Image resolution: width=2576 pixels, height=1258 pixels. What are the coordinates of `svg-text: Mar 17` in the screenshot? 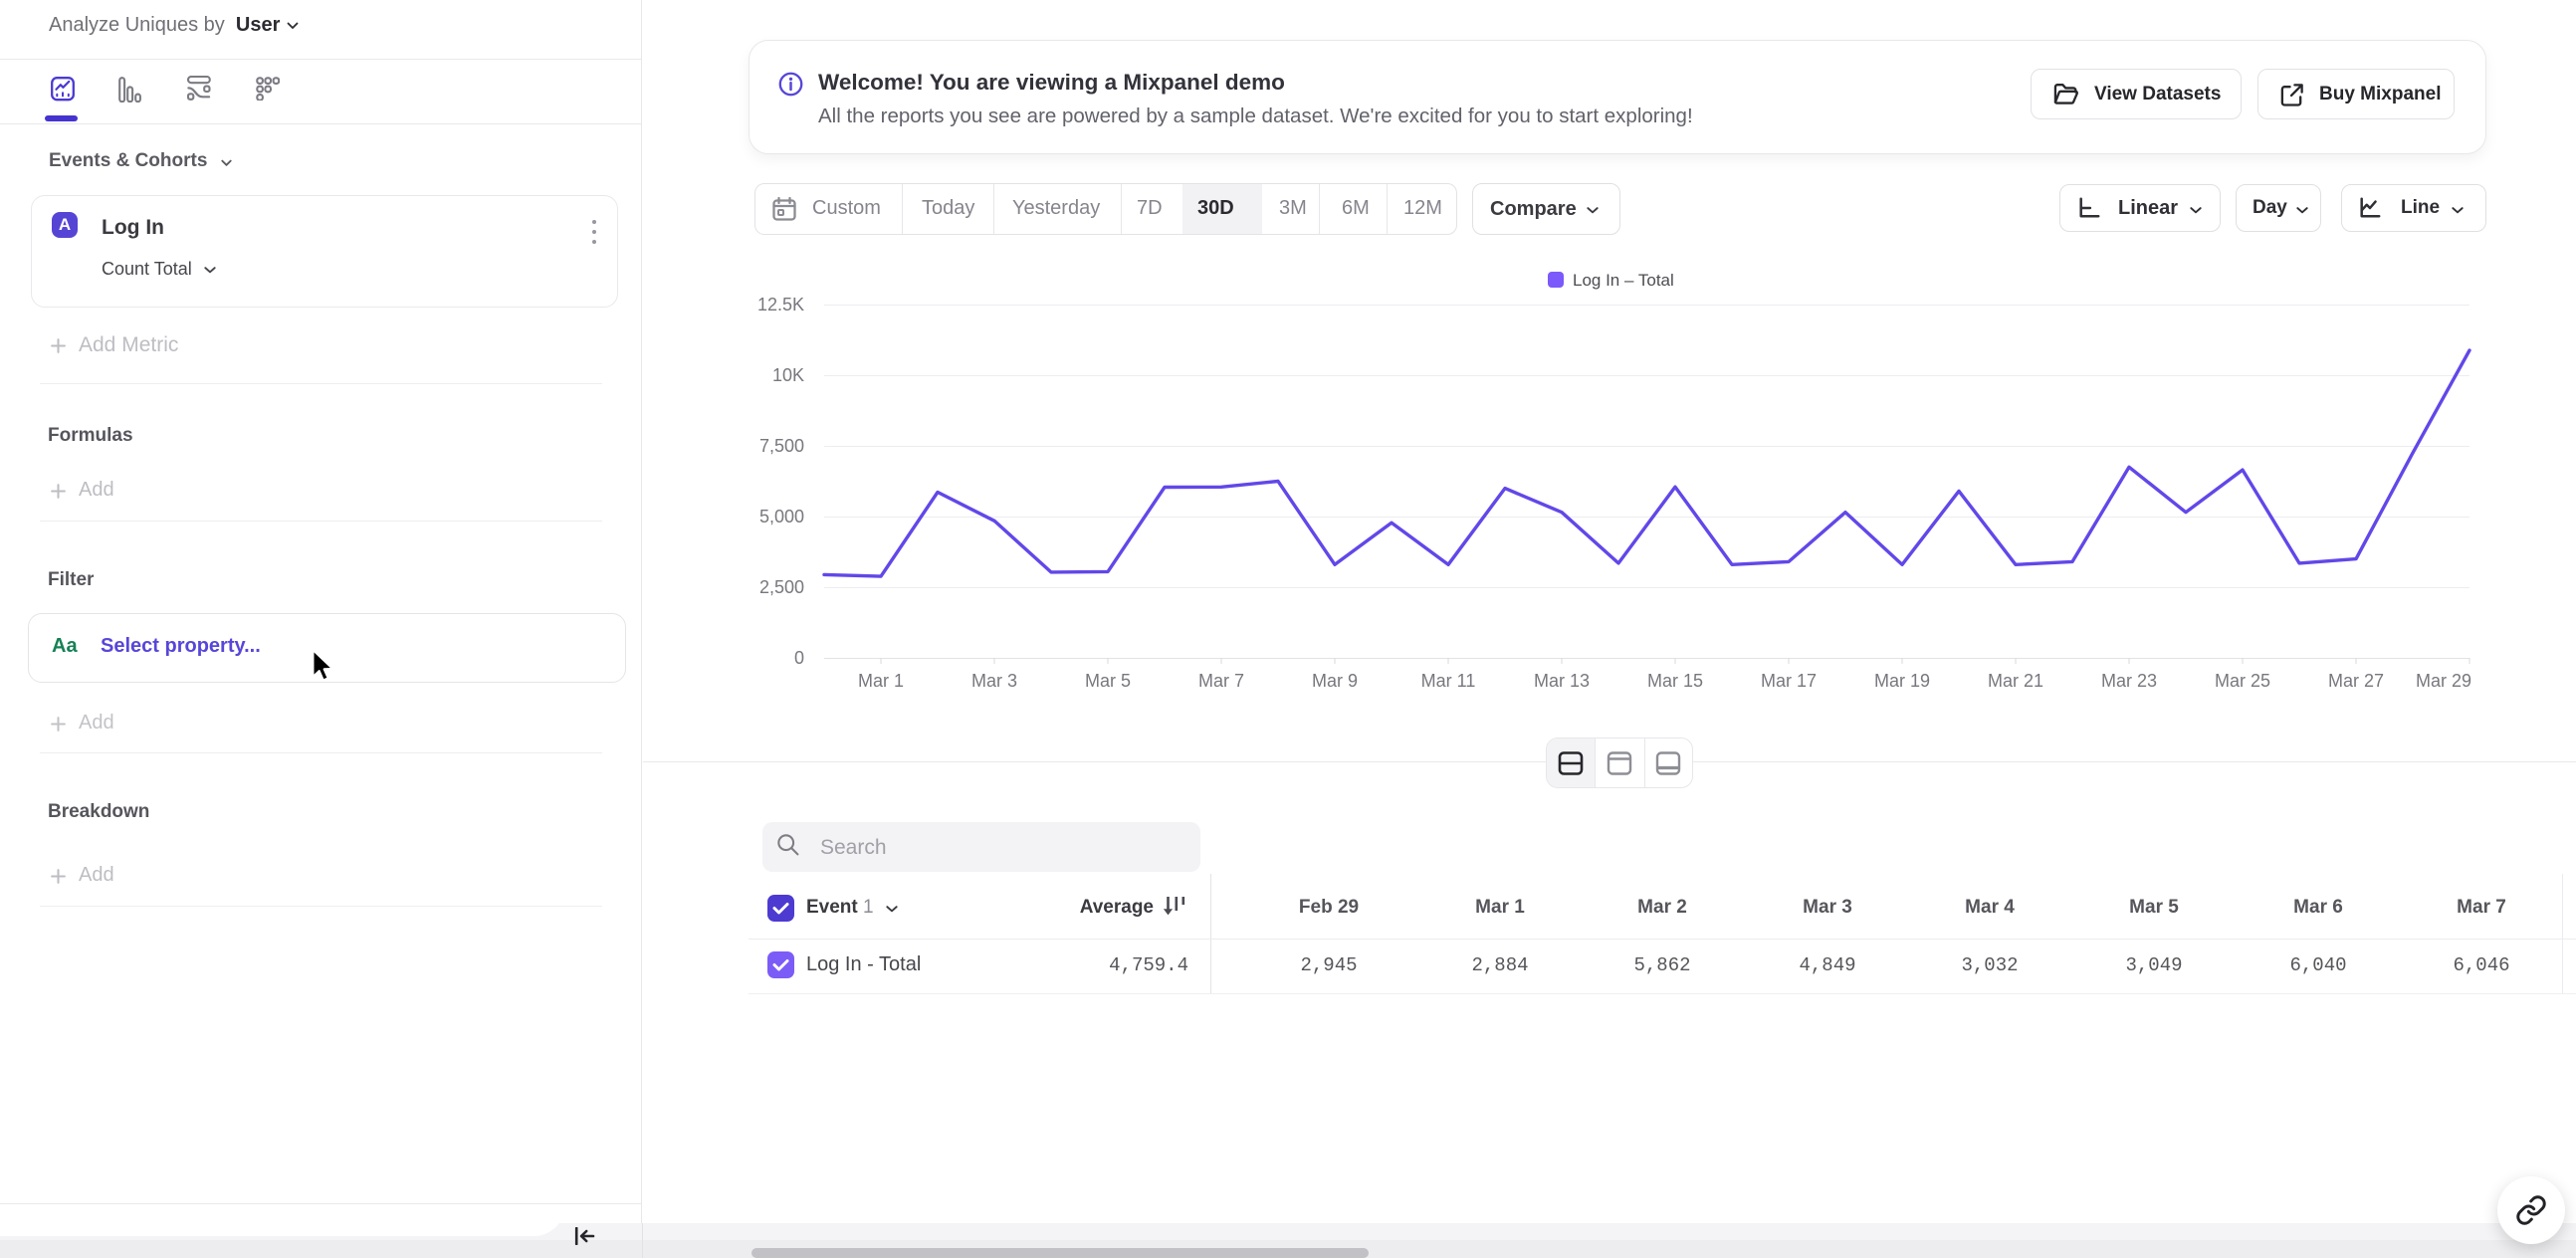 It's located at (1789, 681).